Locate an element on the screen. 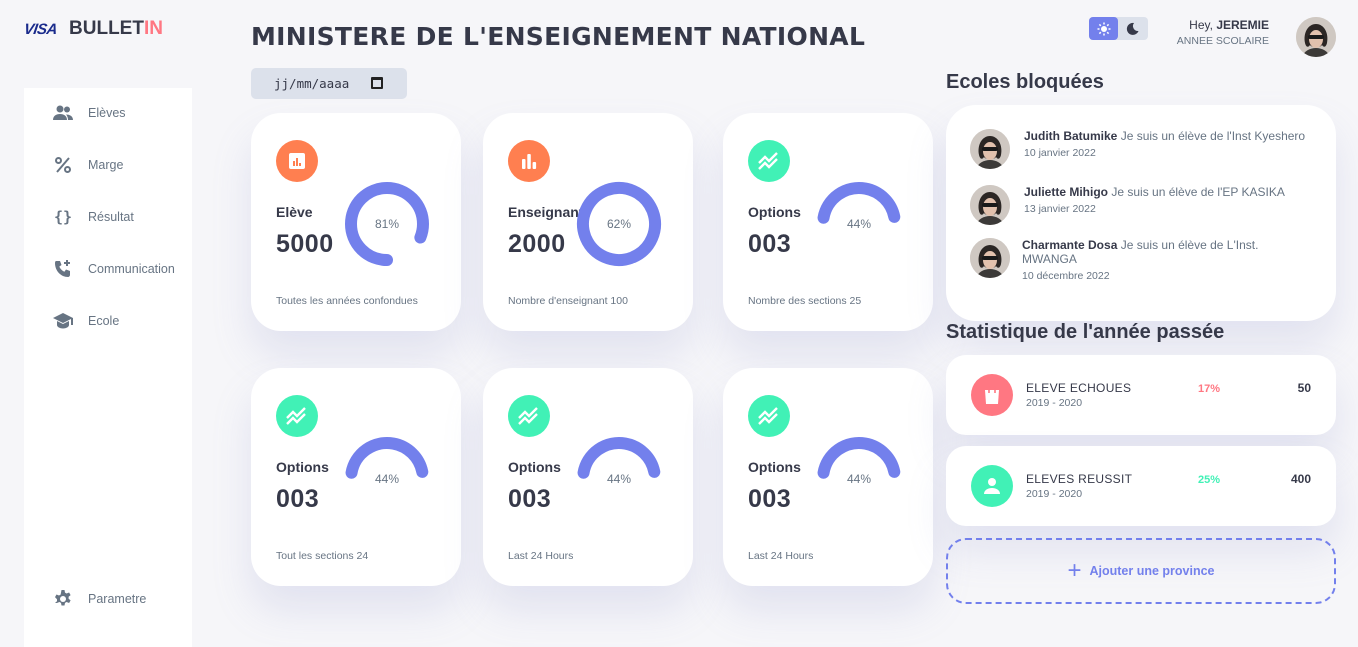 This screenshot has width=1358, height=647. stat-name: ELEVE ECHOUES is located at coordinates (1079, 388).